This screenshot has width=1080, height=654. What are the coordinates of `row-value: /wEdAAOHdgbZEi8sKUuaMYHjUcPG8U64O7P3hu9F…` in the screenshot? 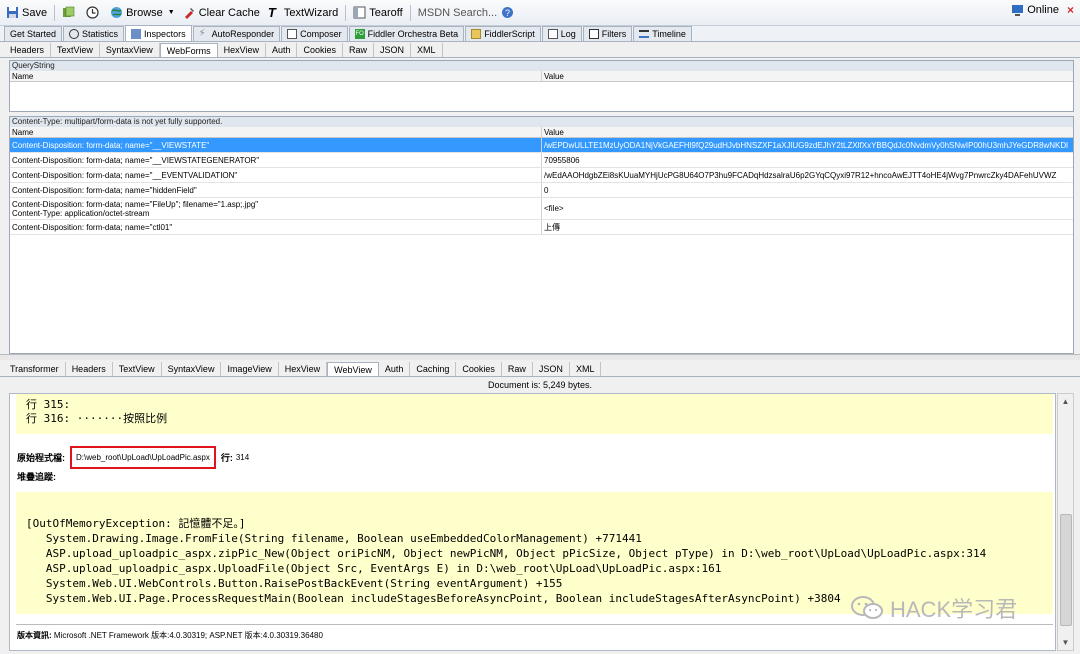 It's located at (800, 175).